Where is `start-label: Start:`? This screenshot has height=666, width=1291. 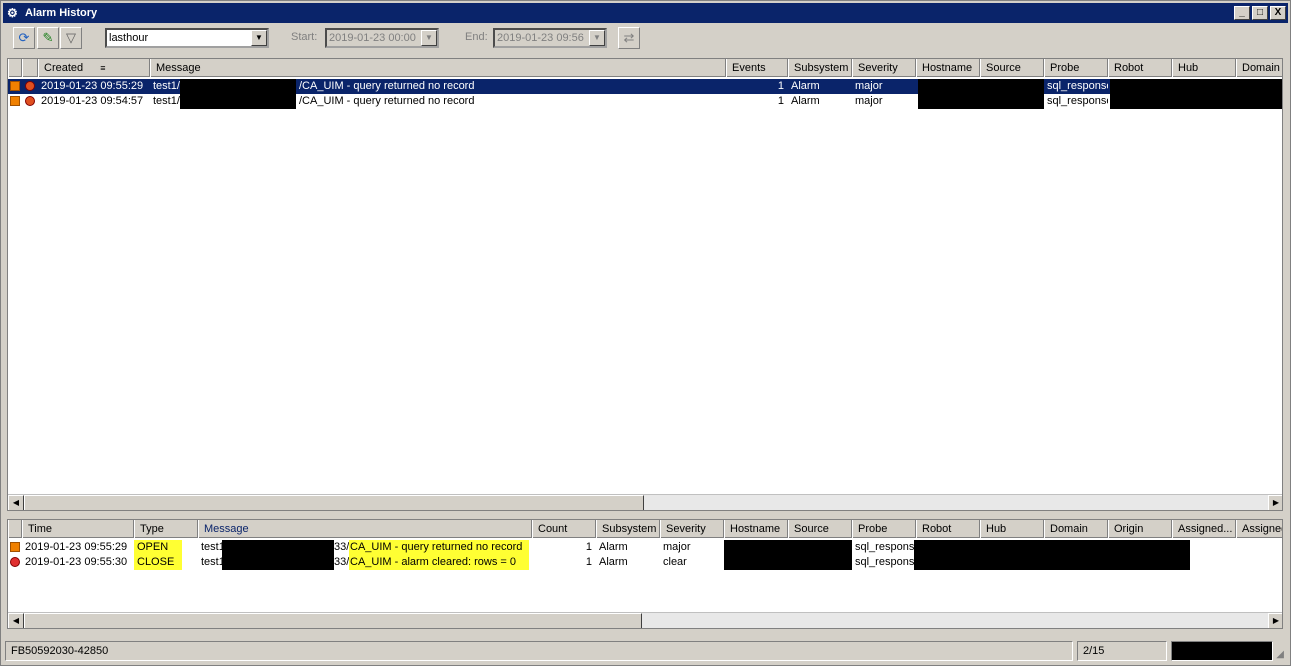
start-label: Start: is located at coordinates (304, 37).